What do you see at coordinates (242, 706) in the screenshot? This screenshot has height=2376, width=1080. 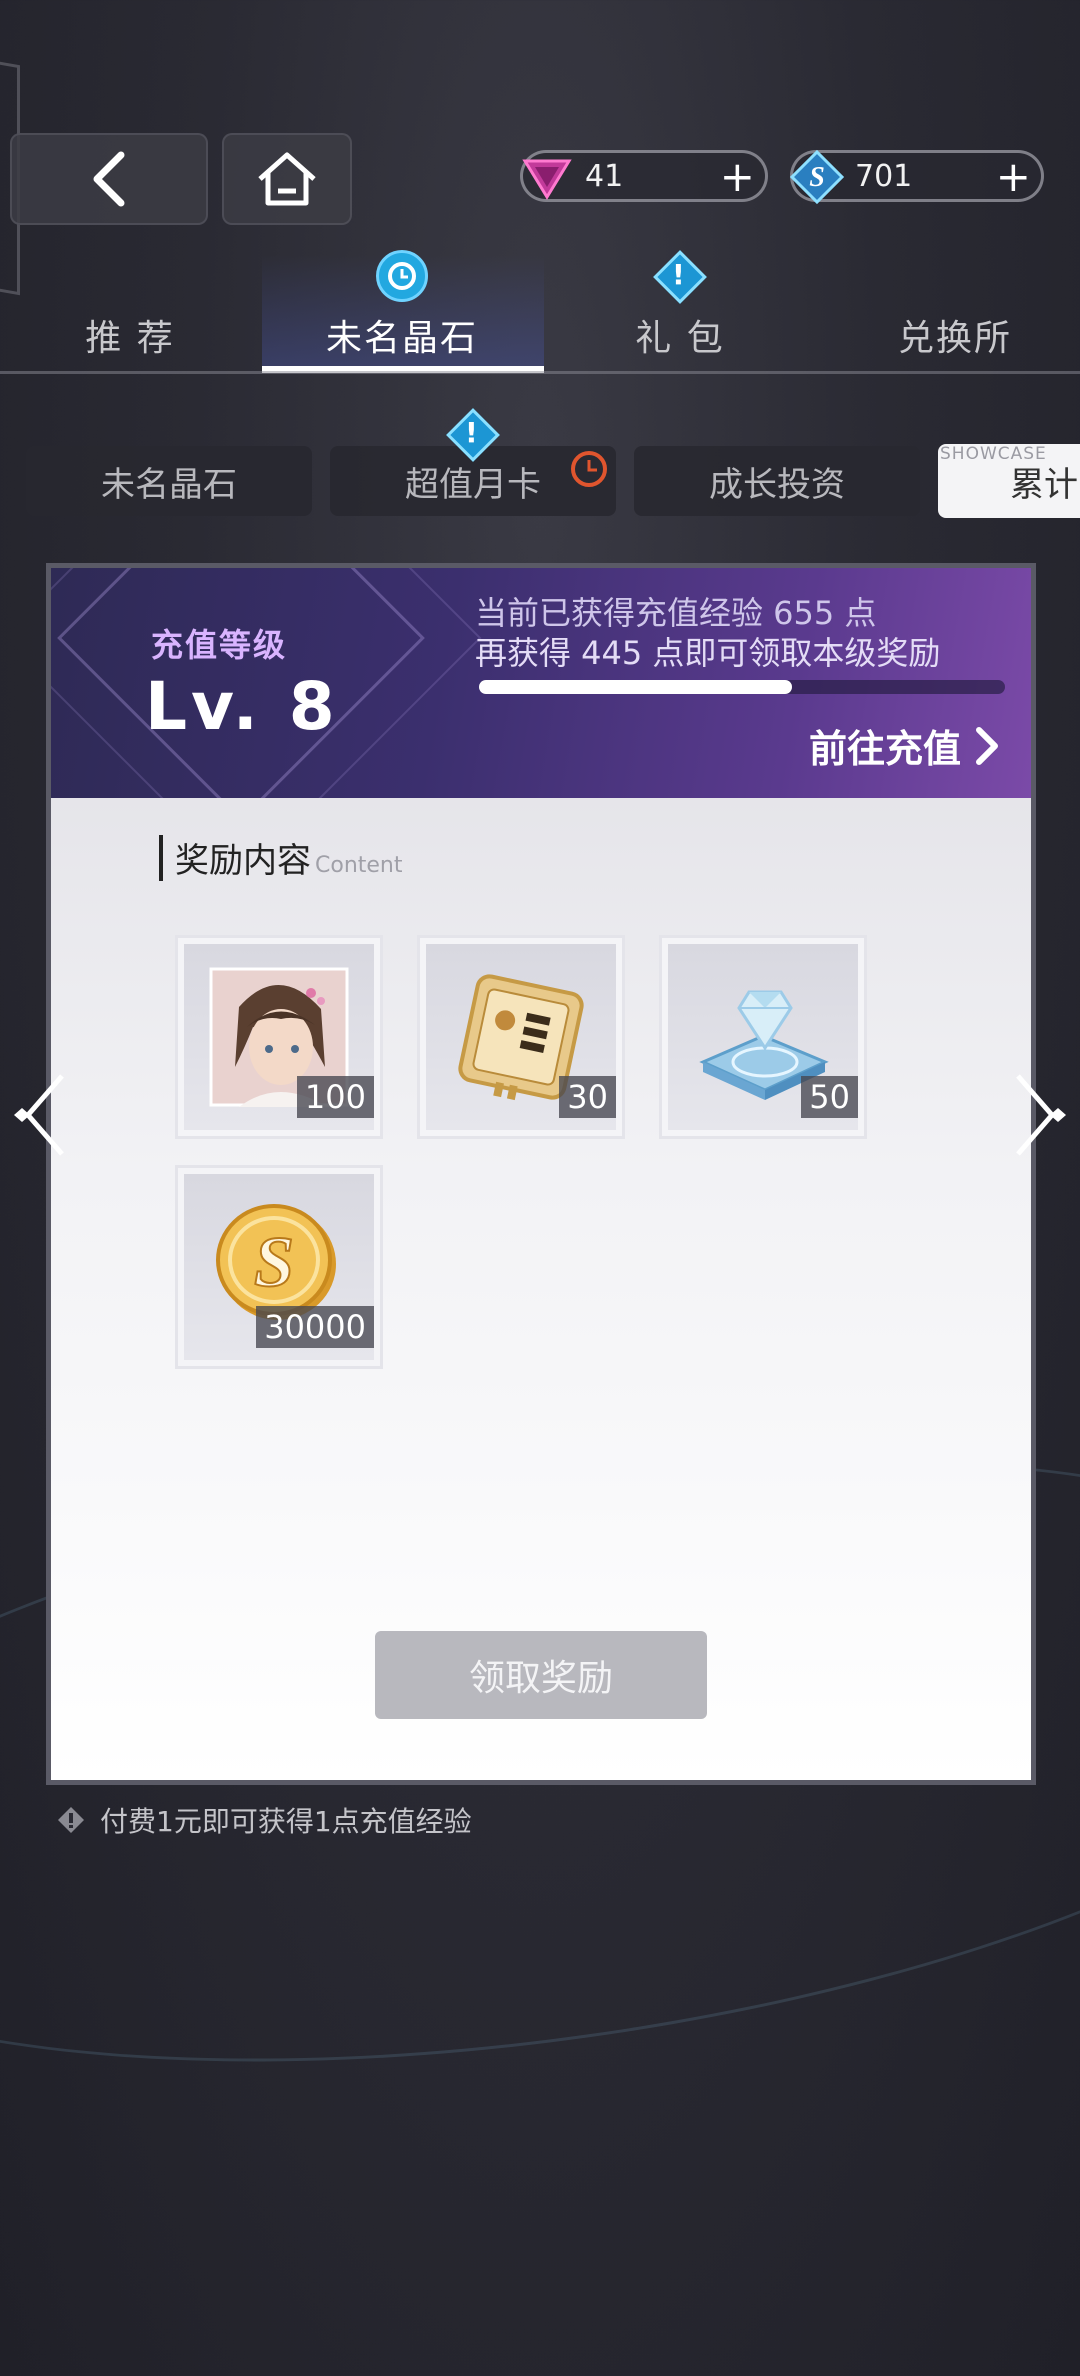 I see `level-value: Lv. 8` at bounding box center [242, 706].